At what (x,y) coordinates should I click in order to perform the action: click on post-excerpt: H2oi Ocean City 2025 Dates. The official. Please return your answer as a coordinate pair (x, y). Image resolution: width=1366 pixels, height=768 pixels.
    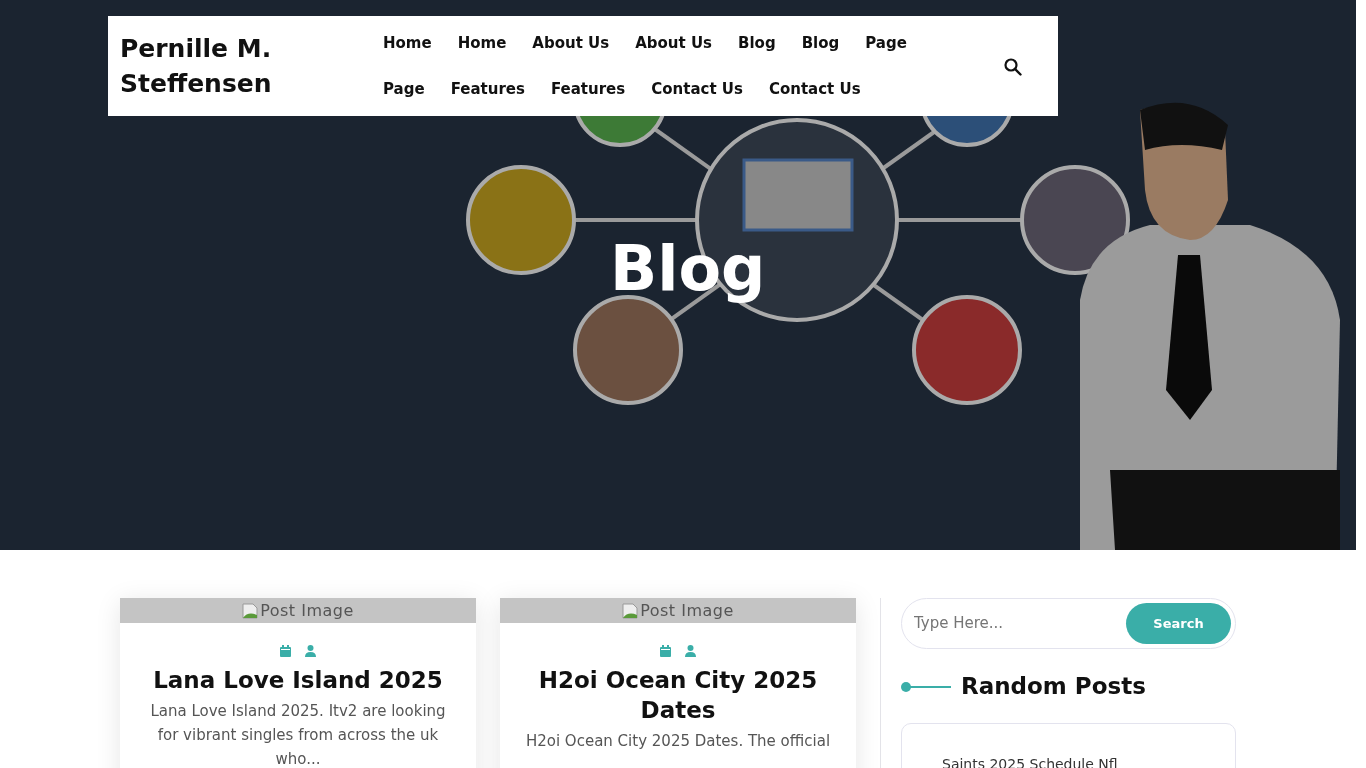
    Looking at the image, I should click on (678, 741).